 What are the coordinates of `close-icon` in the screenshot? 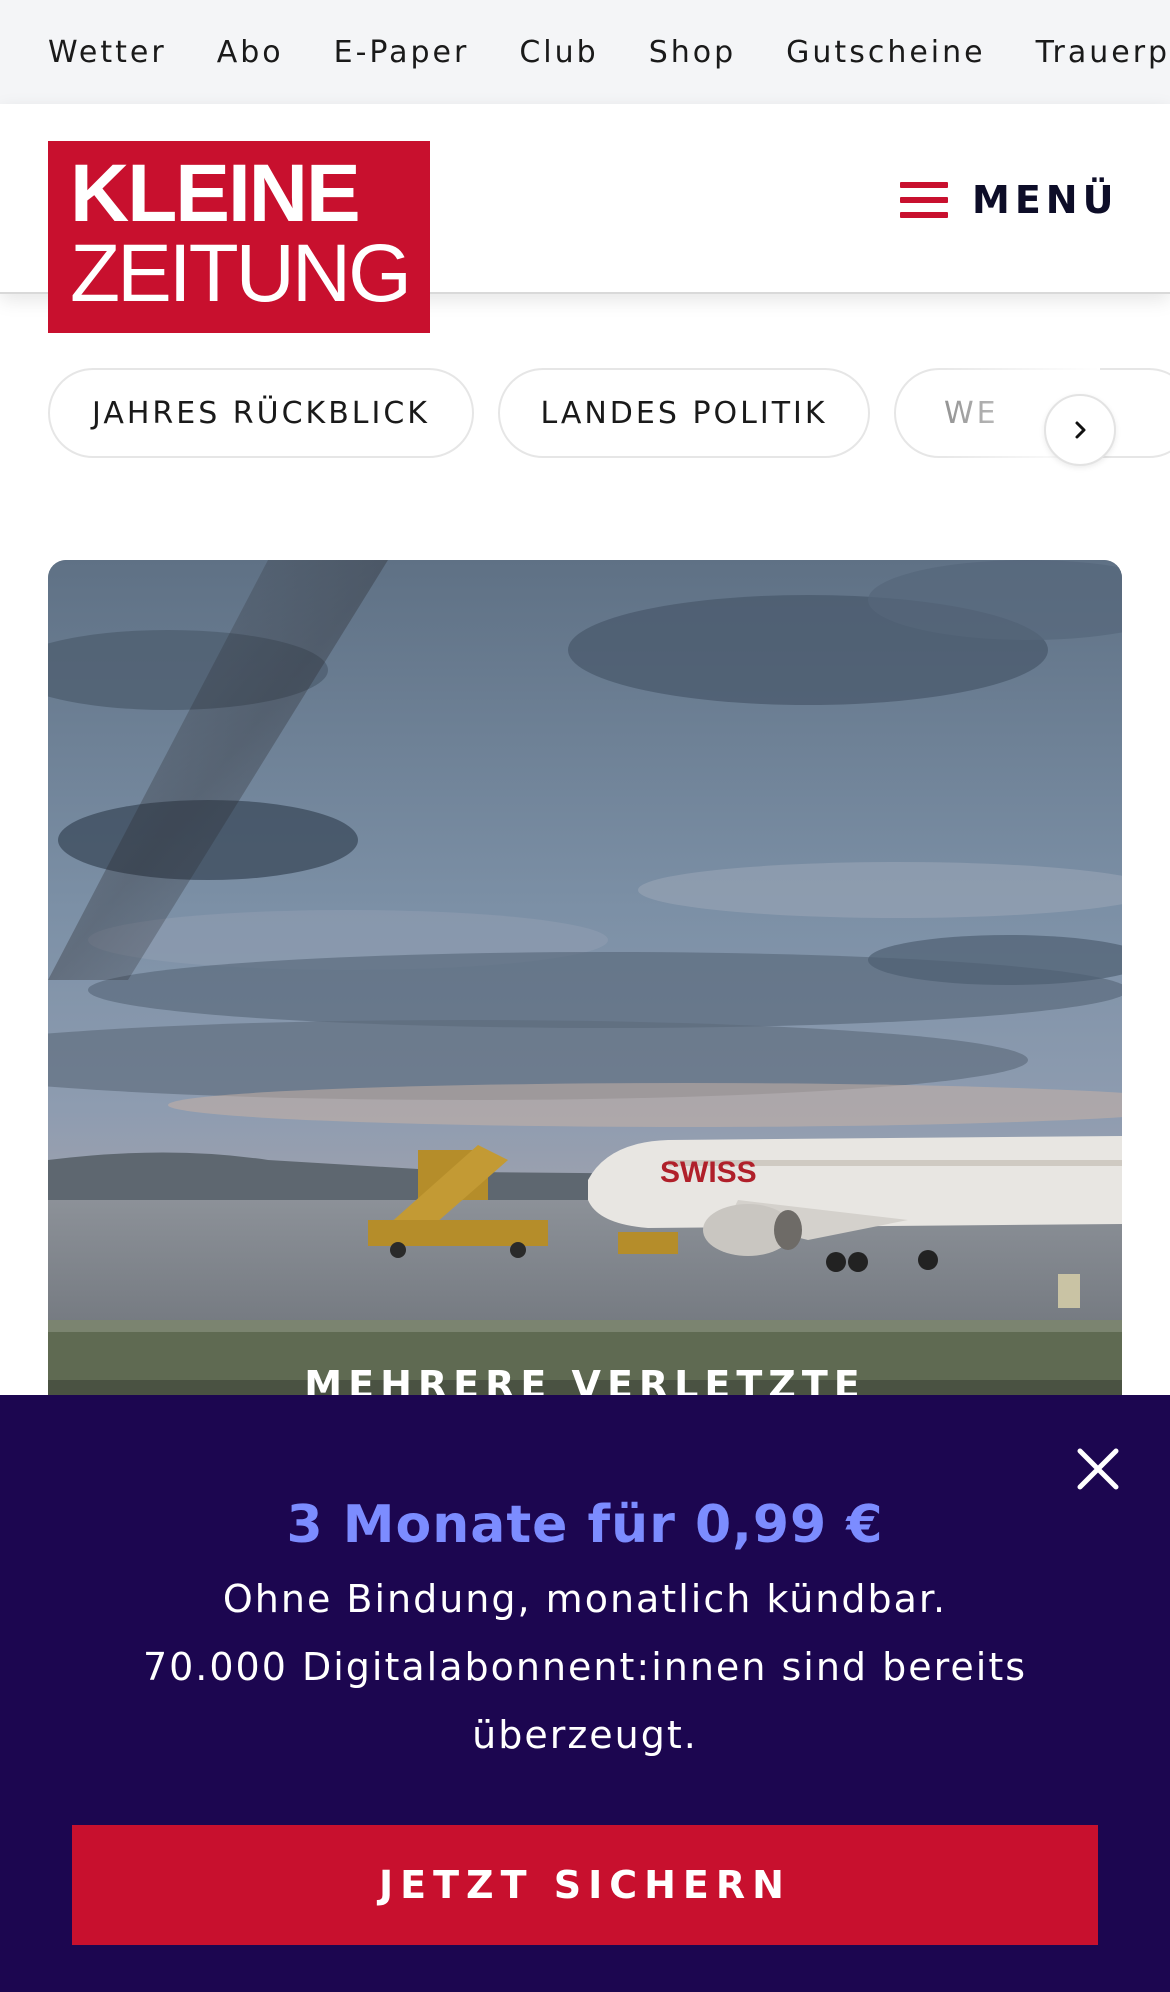 It's located at (1098, 1469).